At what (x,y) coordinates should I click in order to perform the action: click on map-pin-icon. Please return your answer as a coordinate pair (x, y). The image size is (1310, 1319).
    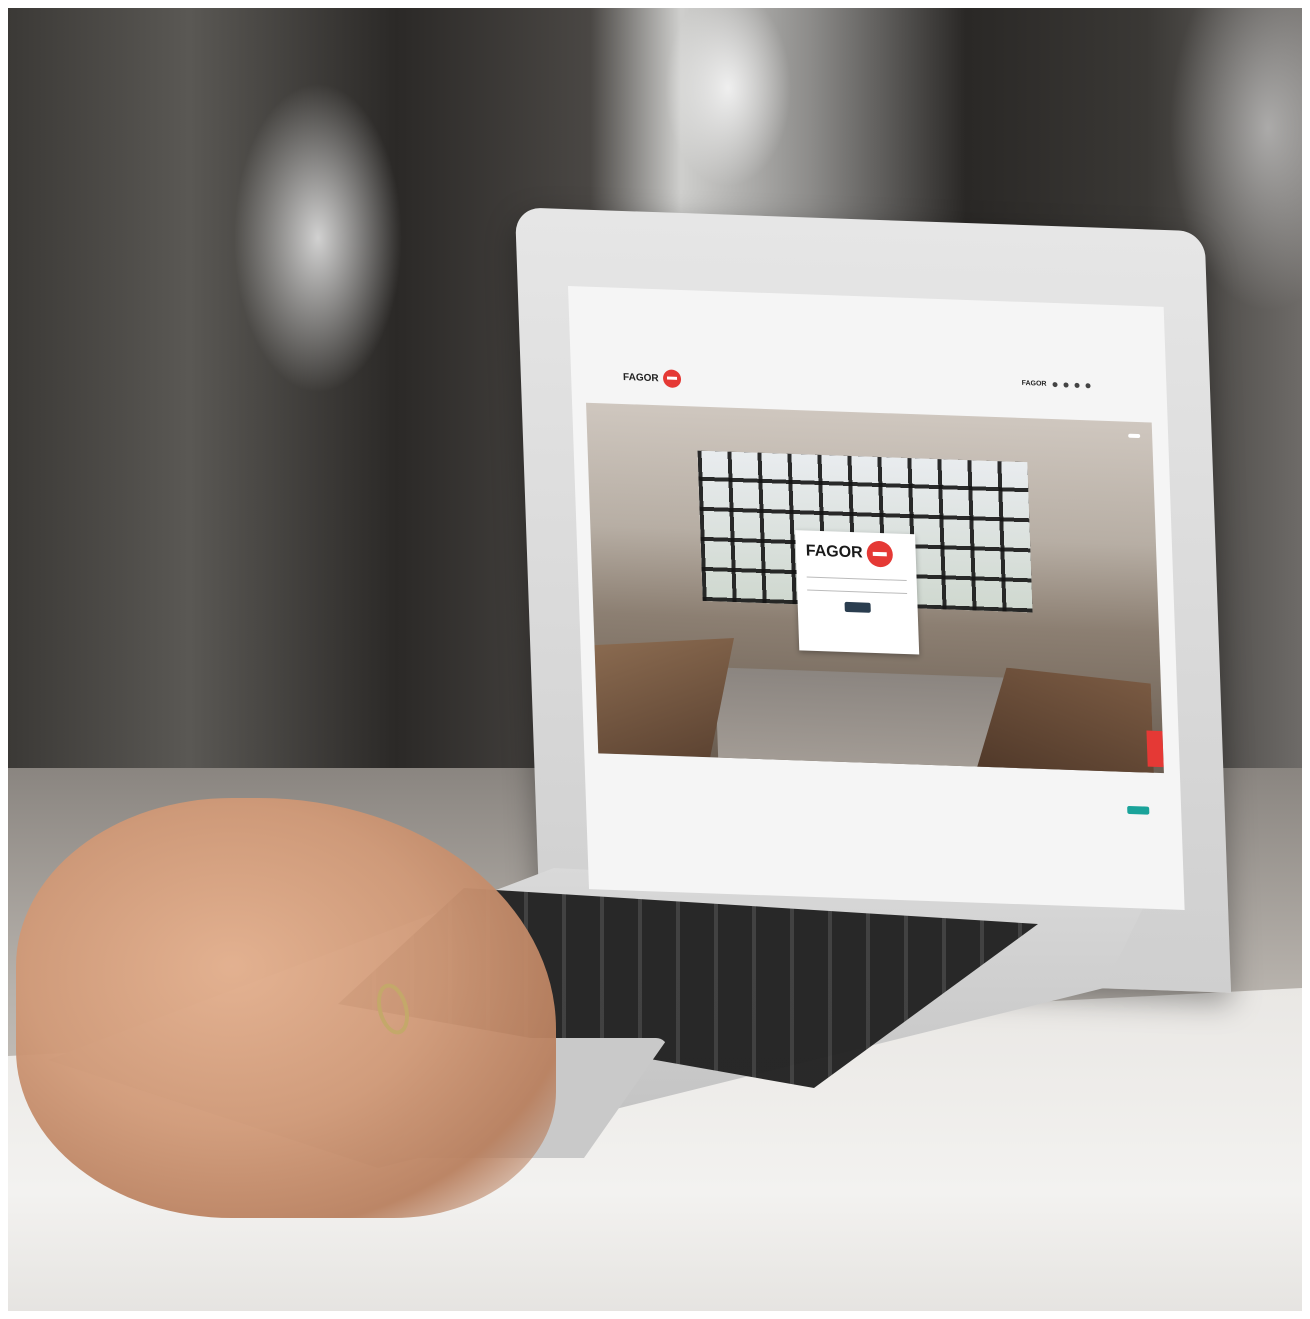
    Looking at the image, I should click on (1155, 749).